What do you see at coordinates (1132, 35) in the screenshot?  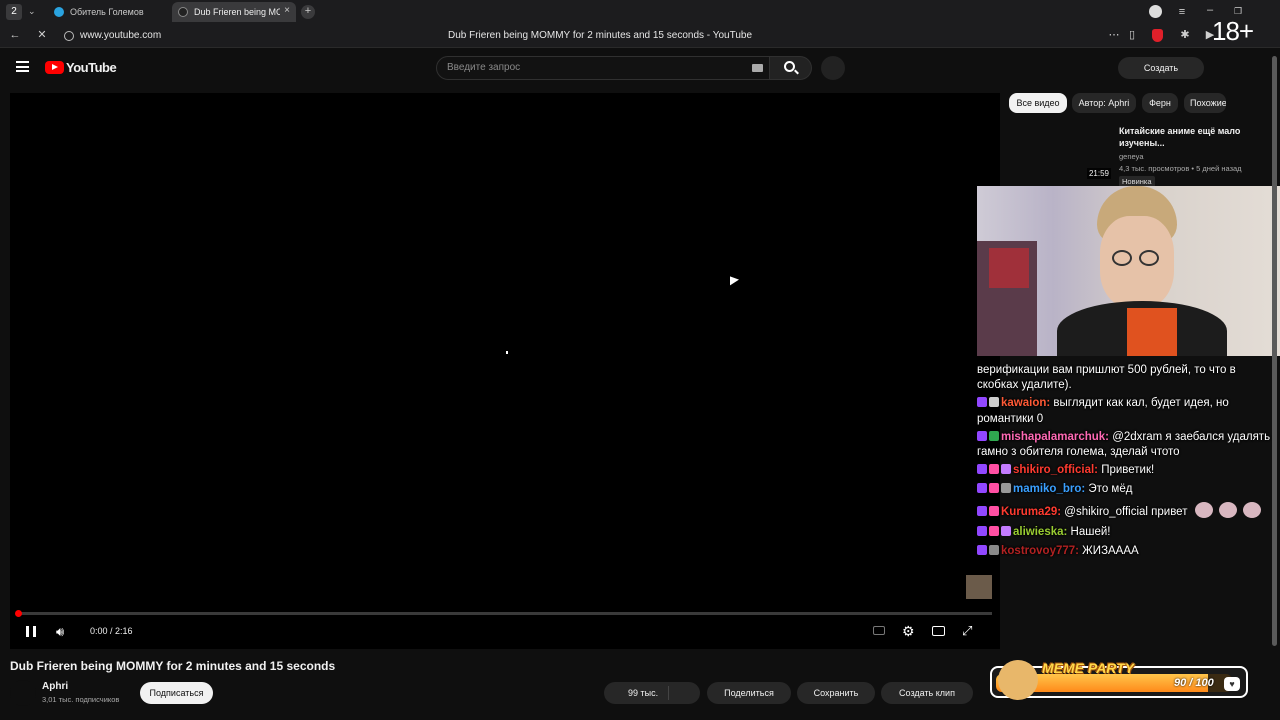 I see `bookmark-icon: ▯` at bounding box center [1132, 35].